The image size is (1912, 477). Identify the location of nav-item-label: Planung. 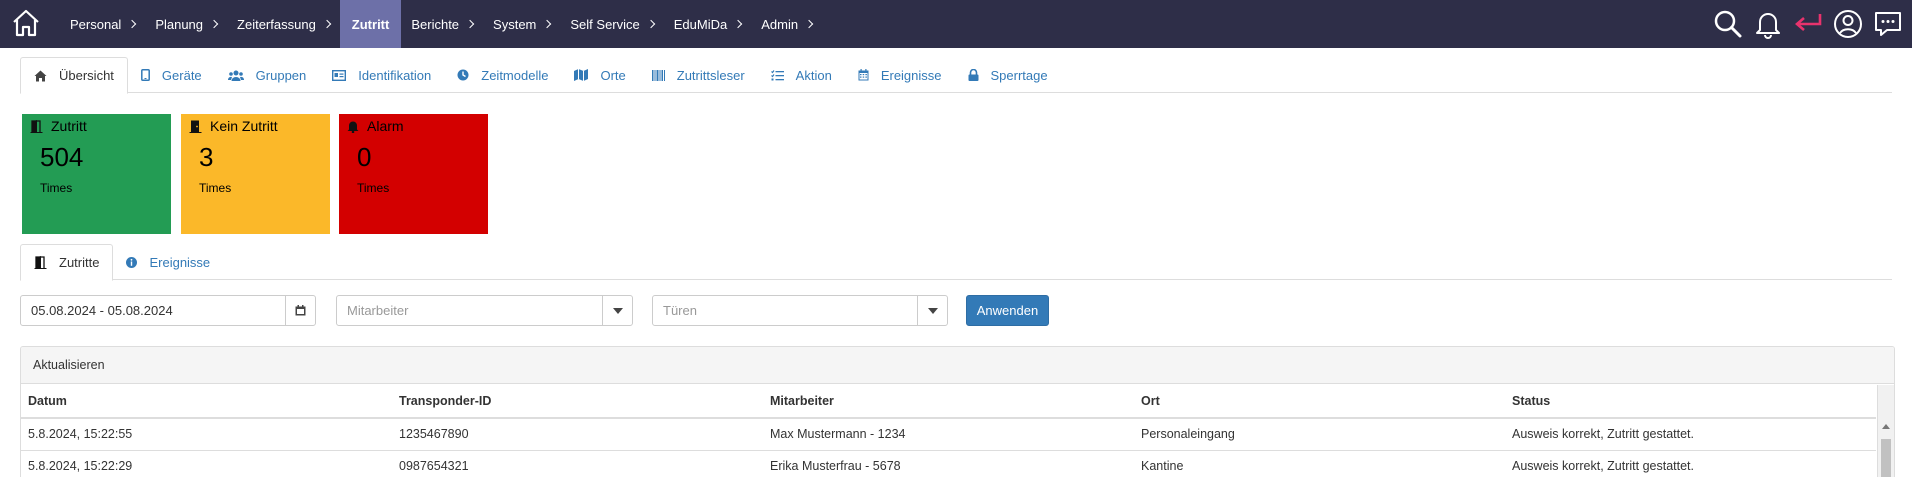
(179, 24).